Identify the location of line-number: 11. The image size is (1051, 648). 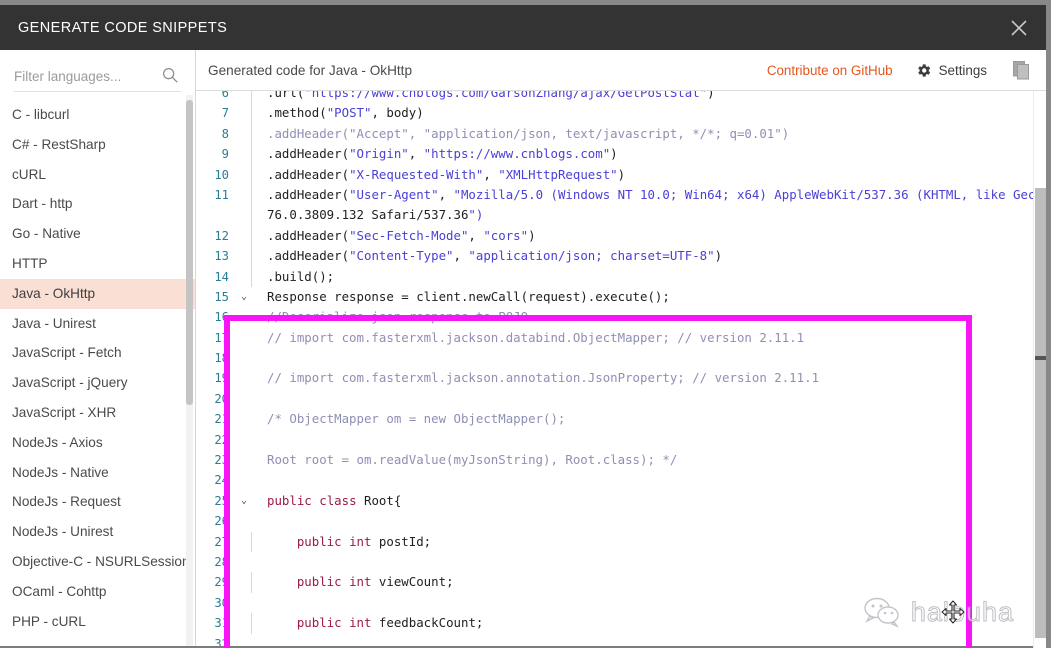
(221, 194).